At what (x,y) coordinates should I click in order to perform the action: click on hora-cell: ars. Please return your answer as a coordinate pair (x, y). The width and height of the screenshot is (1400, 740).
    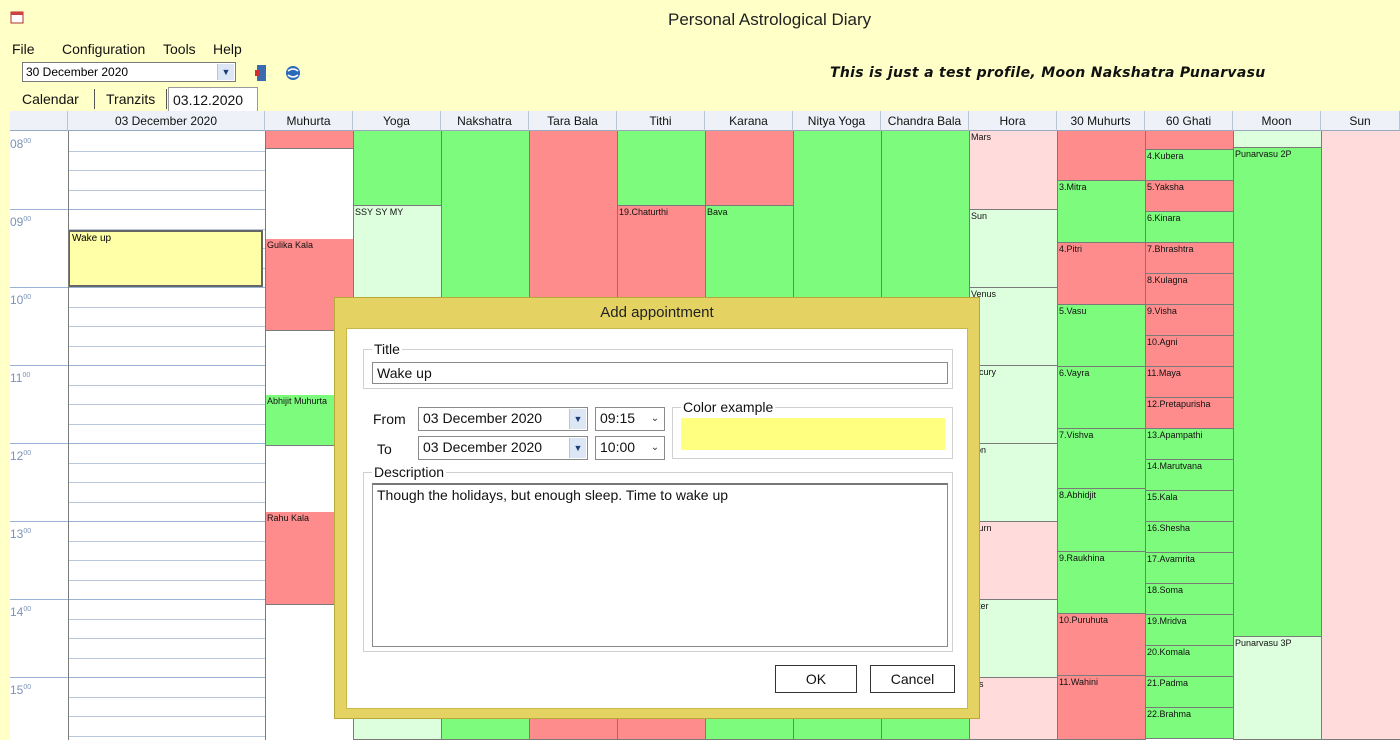
    Looking at the image, I should click on (1013, 709).